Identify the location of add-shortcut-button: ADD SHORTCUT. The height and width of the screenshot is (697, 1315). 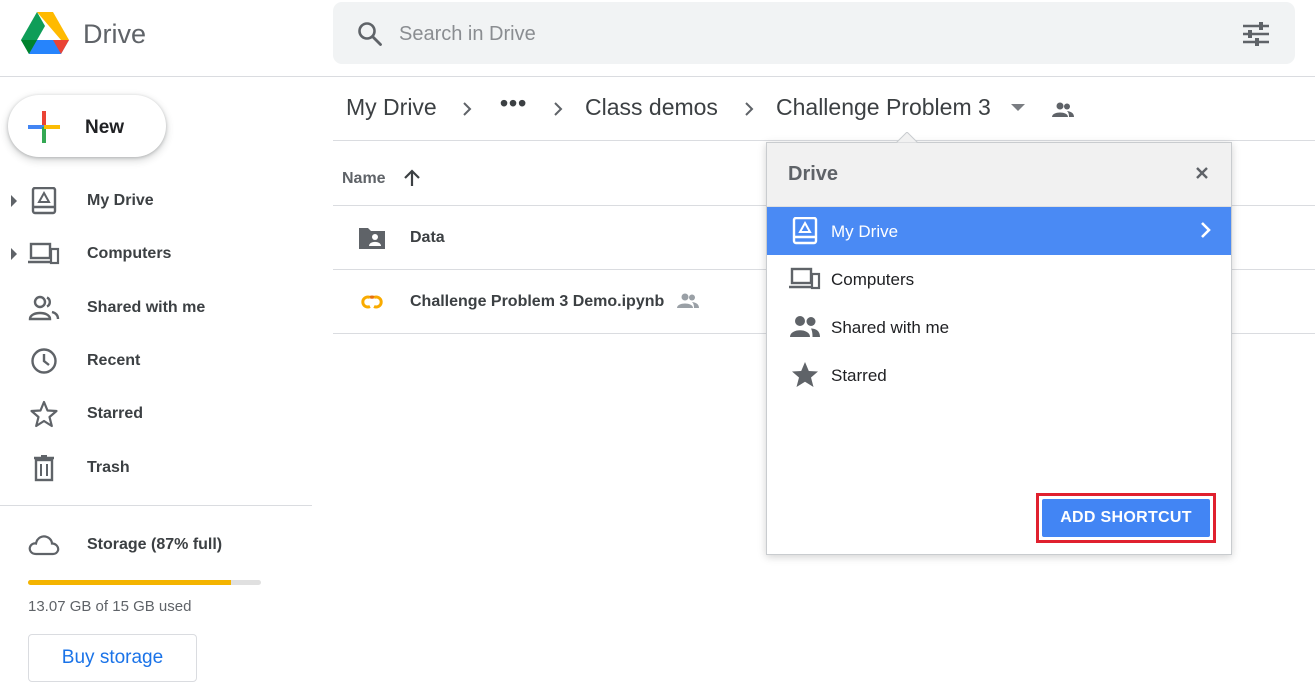
(1126, 518).